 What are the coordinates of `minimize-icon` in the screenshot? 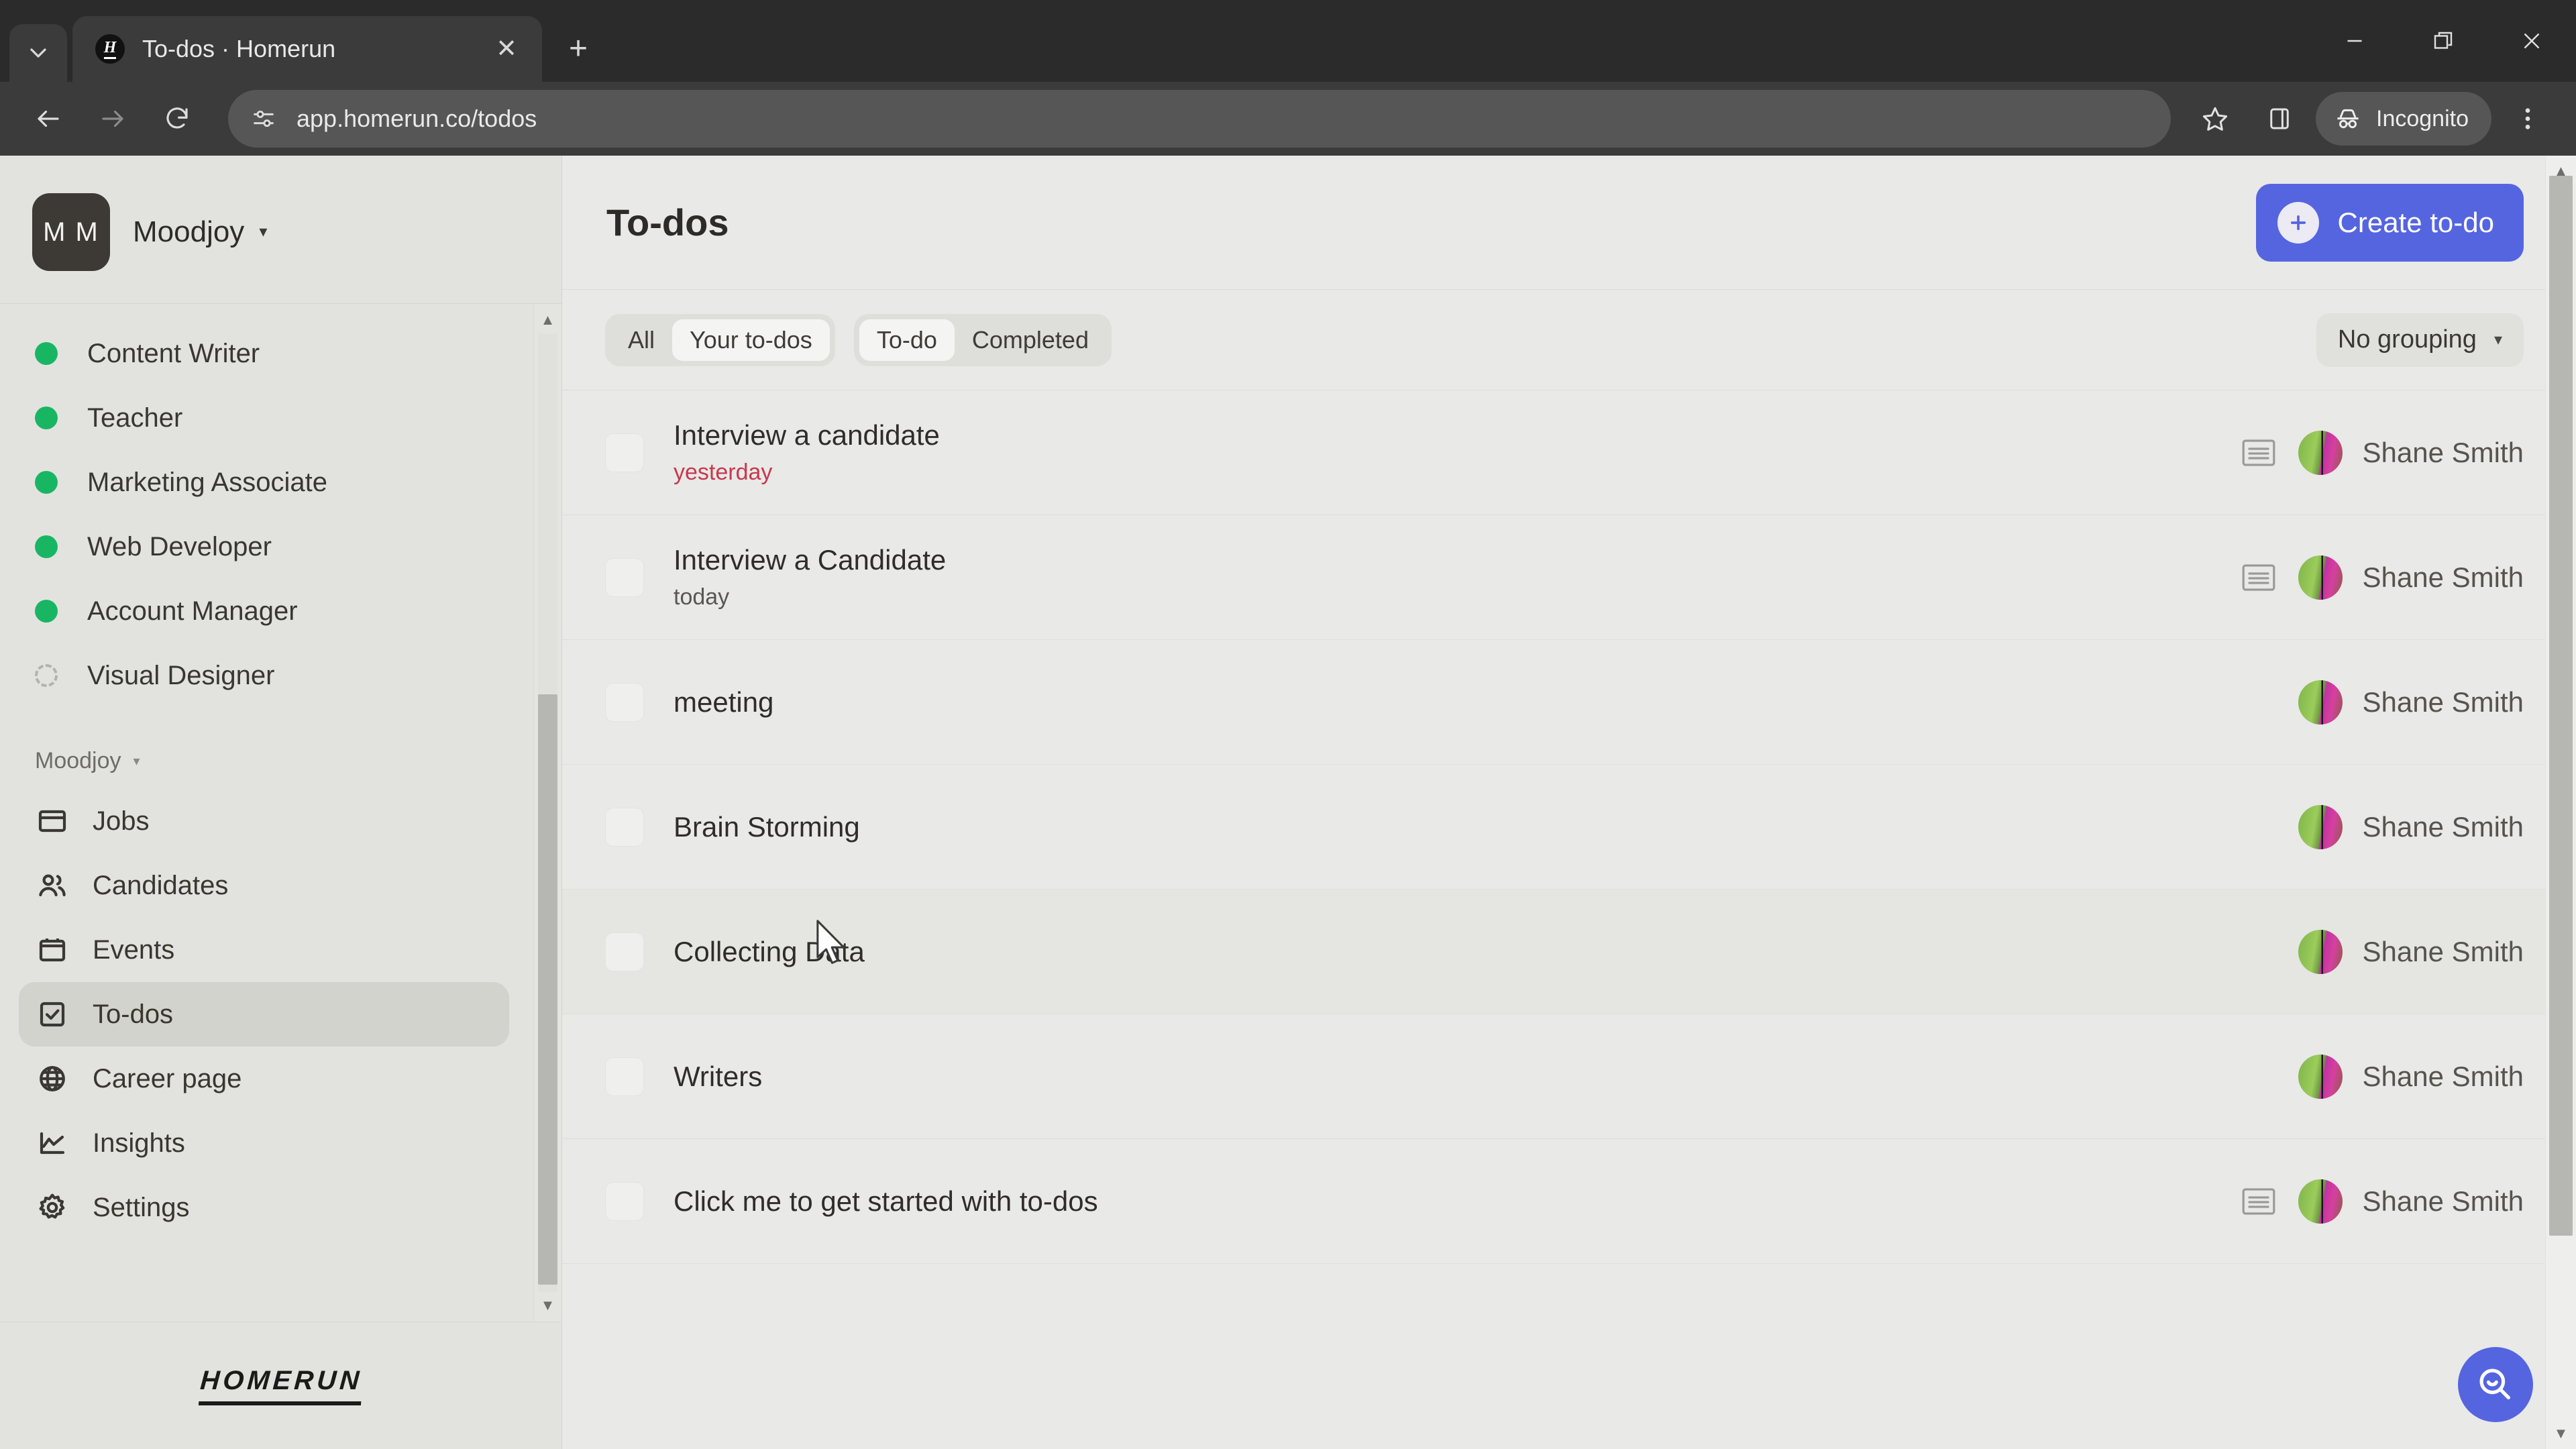 It's located at (2354, 41).